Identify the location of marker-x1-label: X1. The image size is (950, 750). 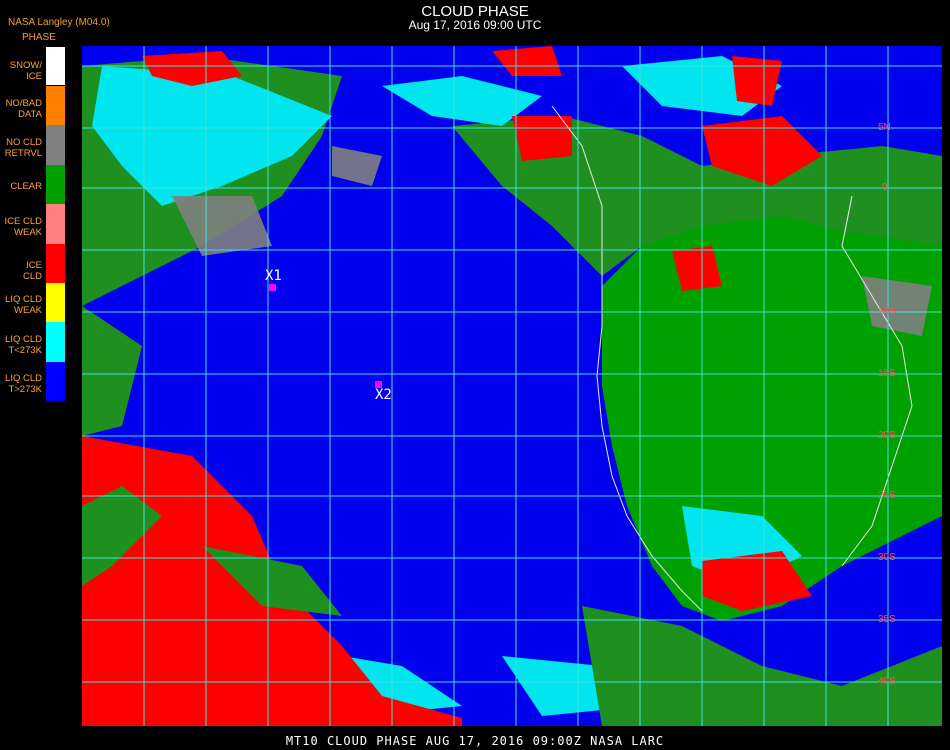
(273, 276).